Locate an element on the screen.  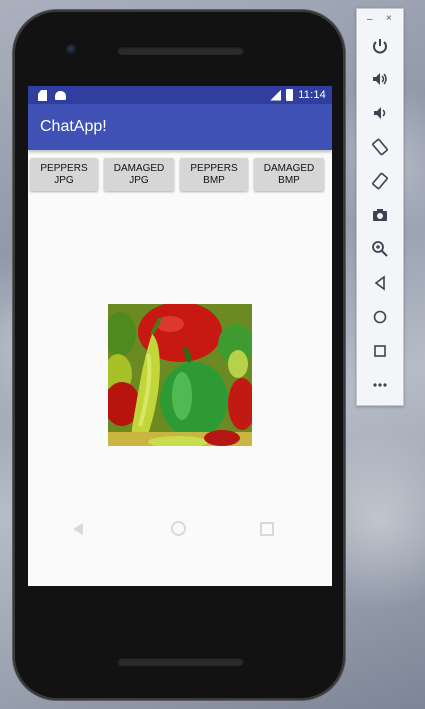
emulator-toolbar: – × is located at coordinates (380, 207).